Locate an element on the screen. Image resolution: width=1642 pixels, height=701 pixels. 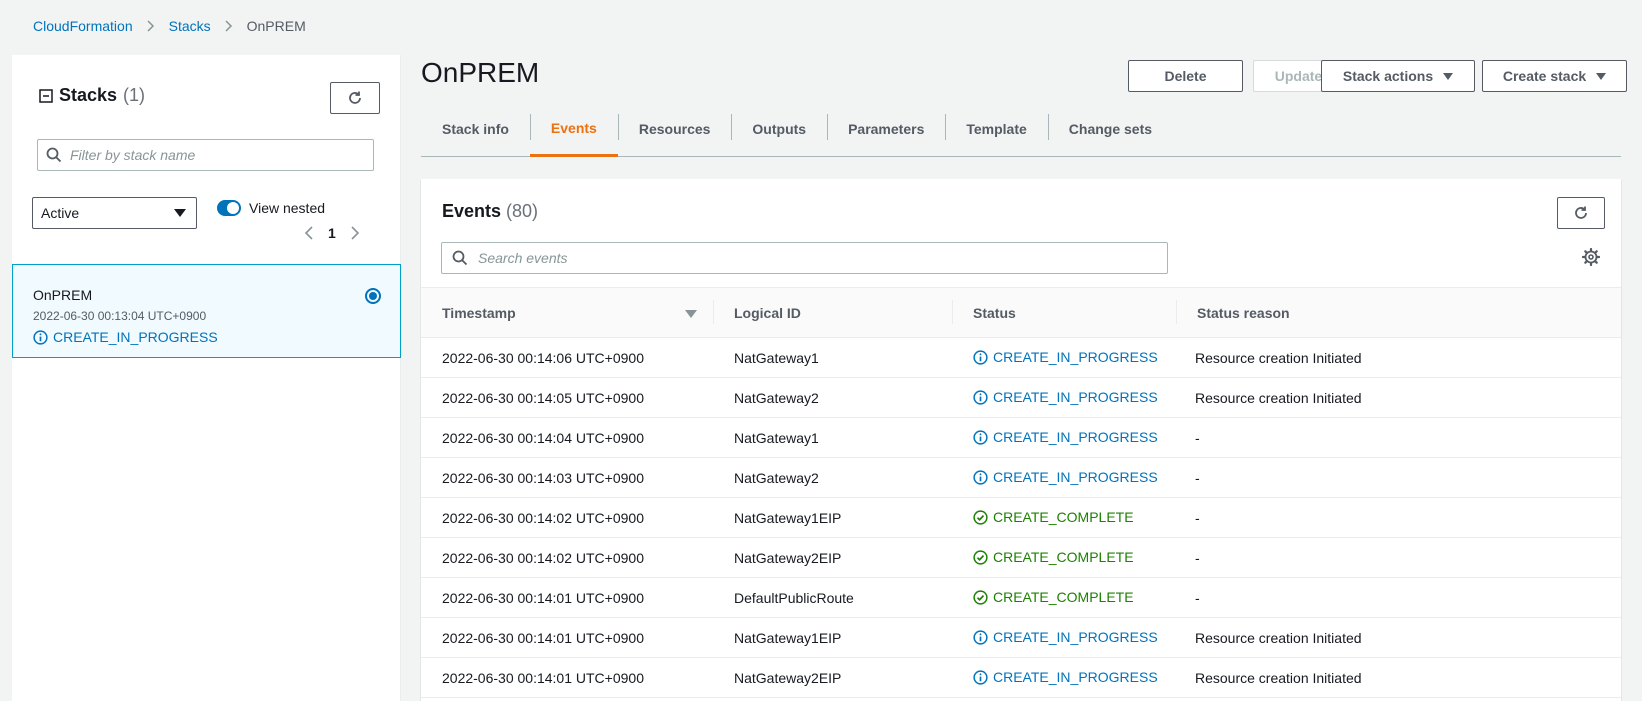
tab-stack-info: Stack info is located at coordinates (475, 133).